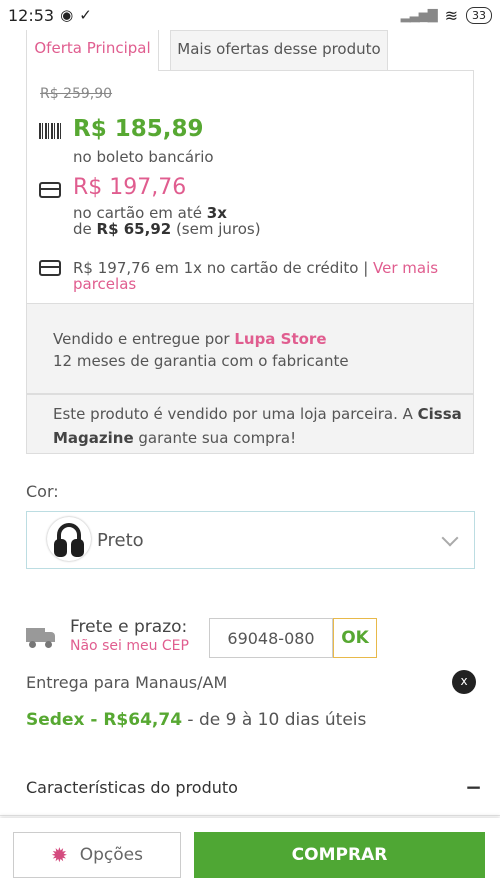 The height and width of the screenshot is (889, 500). I want to click on selected-color: Preto, so click(120, 540).